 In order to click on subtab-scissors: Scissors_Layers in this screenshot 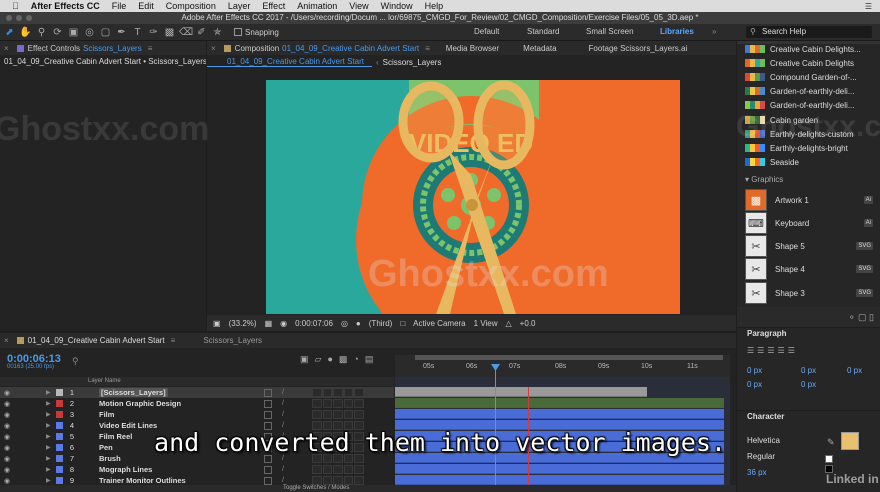, I will do `click(412, 62)`.